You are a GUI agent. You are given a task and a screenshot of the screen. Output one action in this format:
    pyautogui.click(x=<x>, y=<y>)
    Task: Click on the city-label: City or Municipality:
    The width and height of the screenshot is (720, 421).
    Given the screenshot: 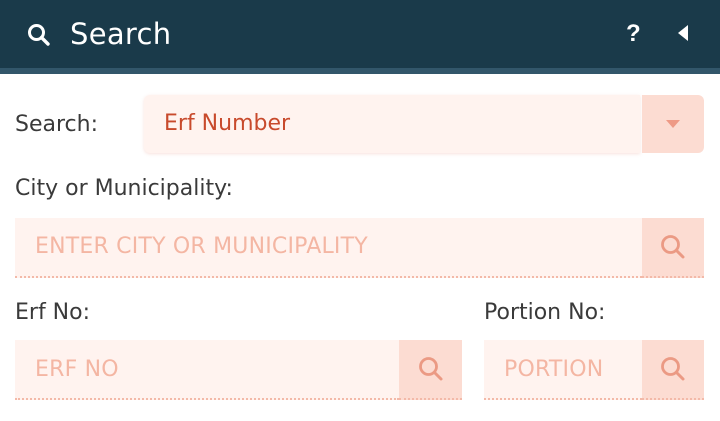 What is the action you would take?
    pyautogui.click(x=124, y=188)
    